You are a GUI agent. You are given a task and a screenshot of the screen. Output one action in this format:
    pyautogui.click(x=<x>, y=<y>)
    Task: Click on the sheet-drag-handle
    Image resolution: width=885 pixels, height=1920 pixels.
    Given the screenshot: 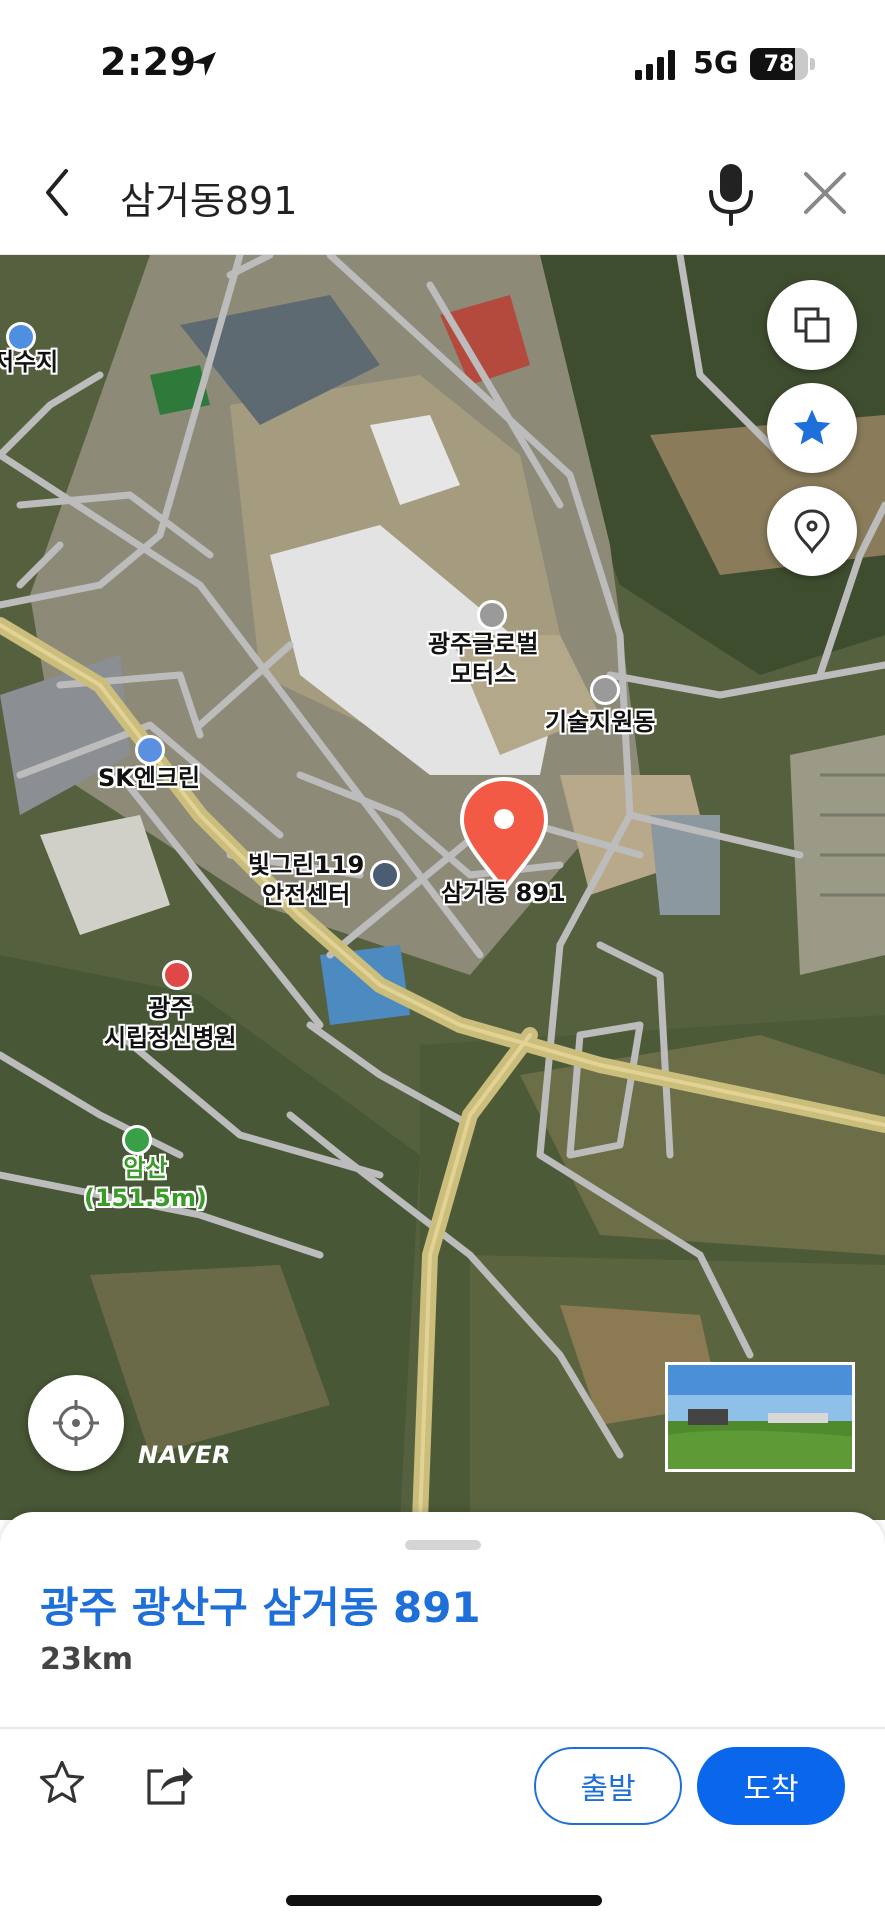 What is the action you would take?
    pyautogui.click(x=443, y=1545)
    